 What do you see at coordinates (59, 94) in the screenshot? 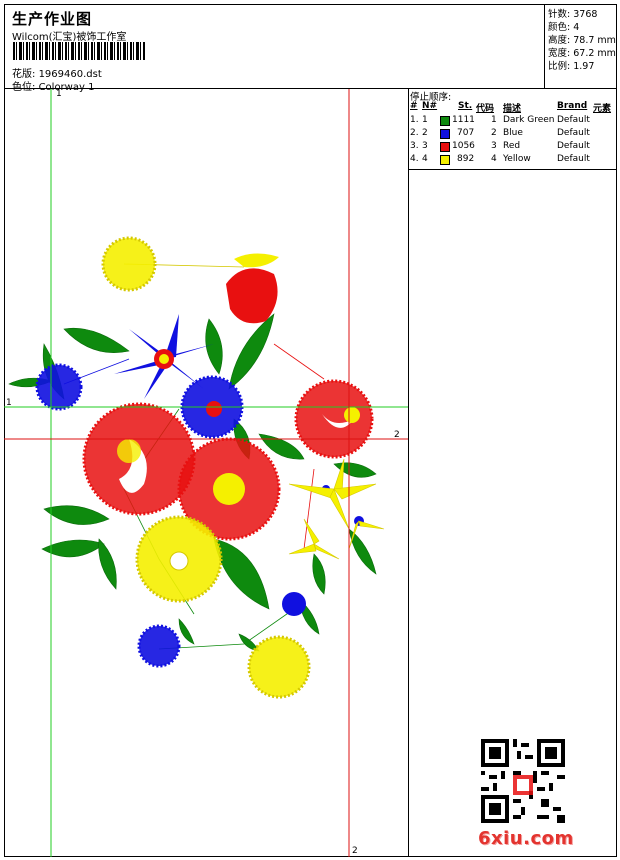
I see `guide-label-v1: 1` at bounding box center [59, 94].